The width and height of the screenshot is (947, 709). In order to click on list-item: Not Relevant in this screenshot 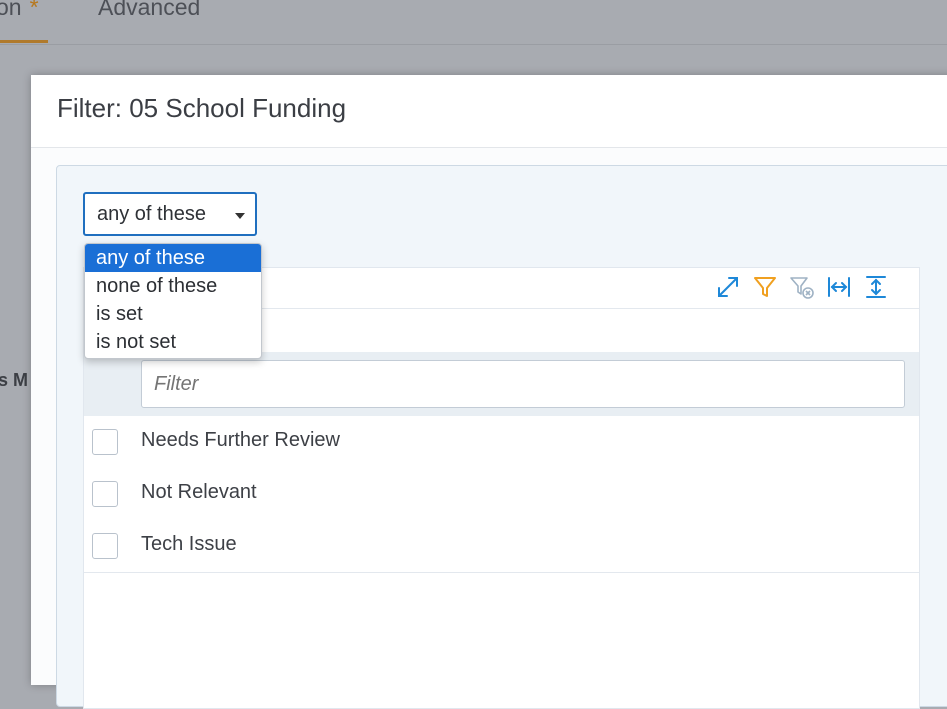, I will do `click(501, 494)`.